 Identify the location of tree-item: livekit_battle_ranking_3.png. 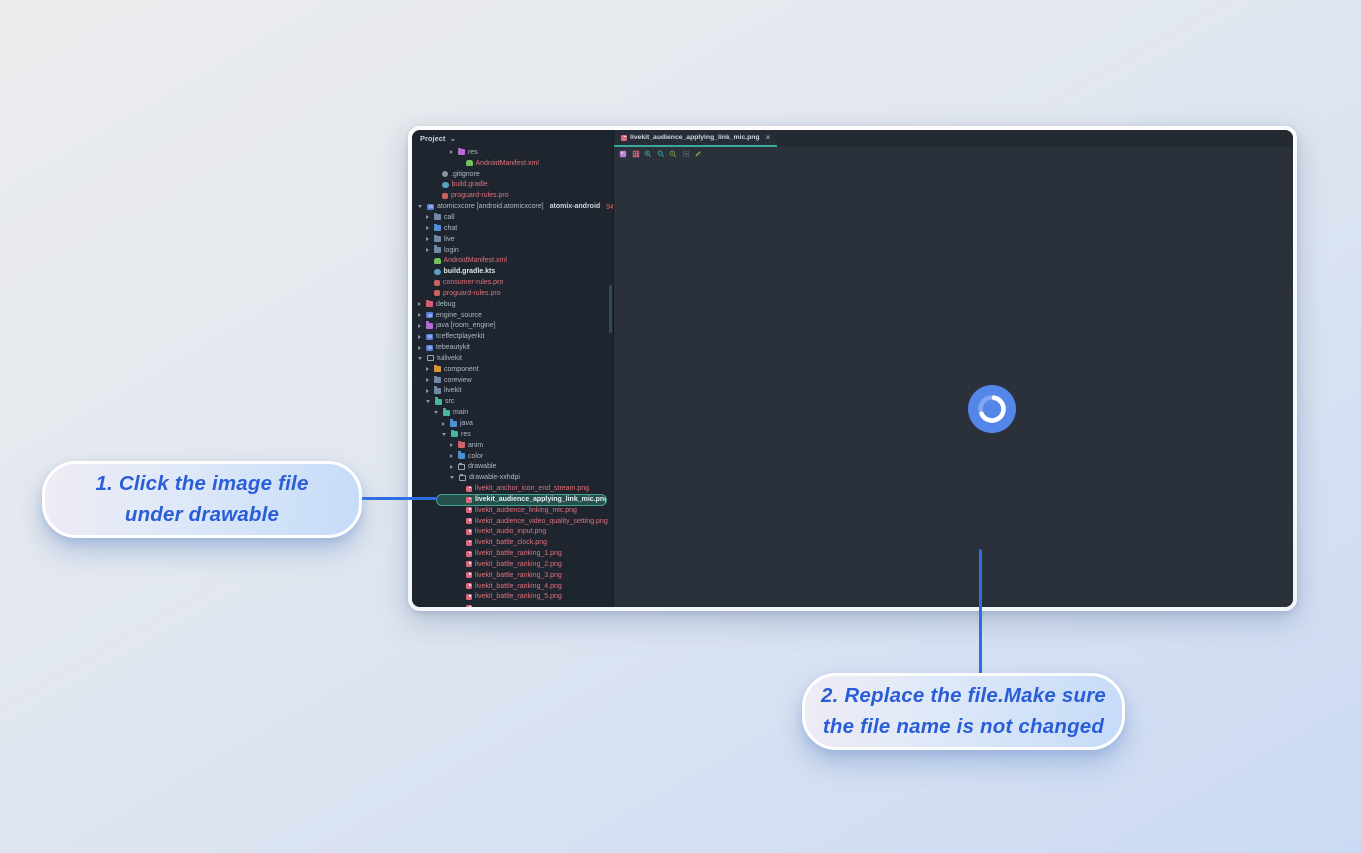
(512, 575).